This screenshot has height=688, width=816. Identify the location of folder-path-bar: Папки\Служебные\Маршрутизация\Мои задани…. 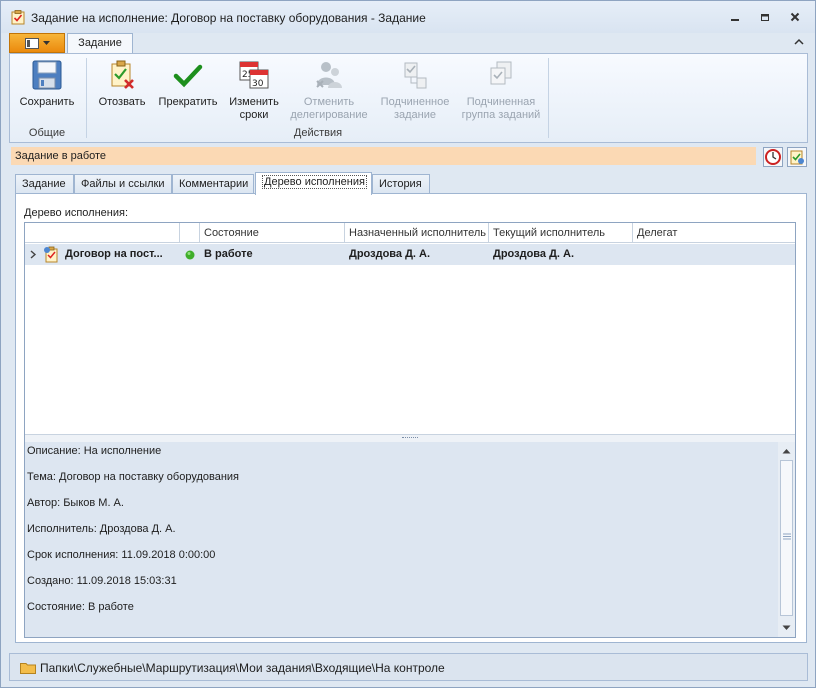
(408, 667).